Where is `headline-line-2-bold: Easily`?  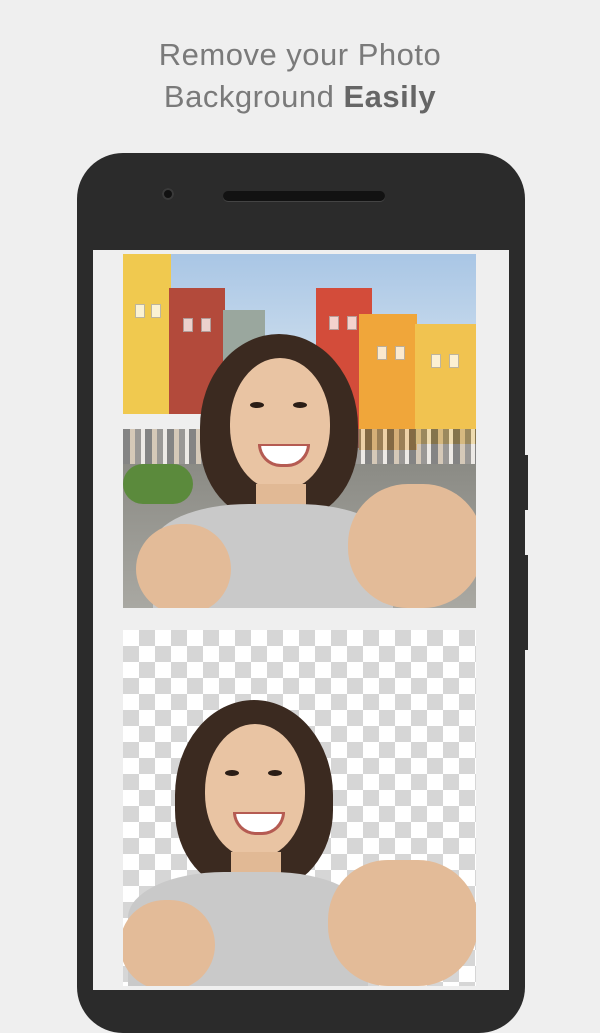 headline-line-2-bold: Easily is located at coordinates (390, 96).